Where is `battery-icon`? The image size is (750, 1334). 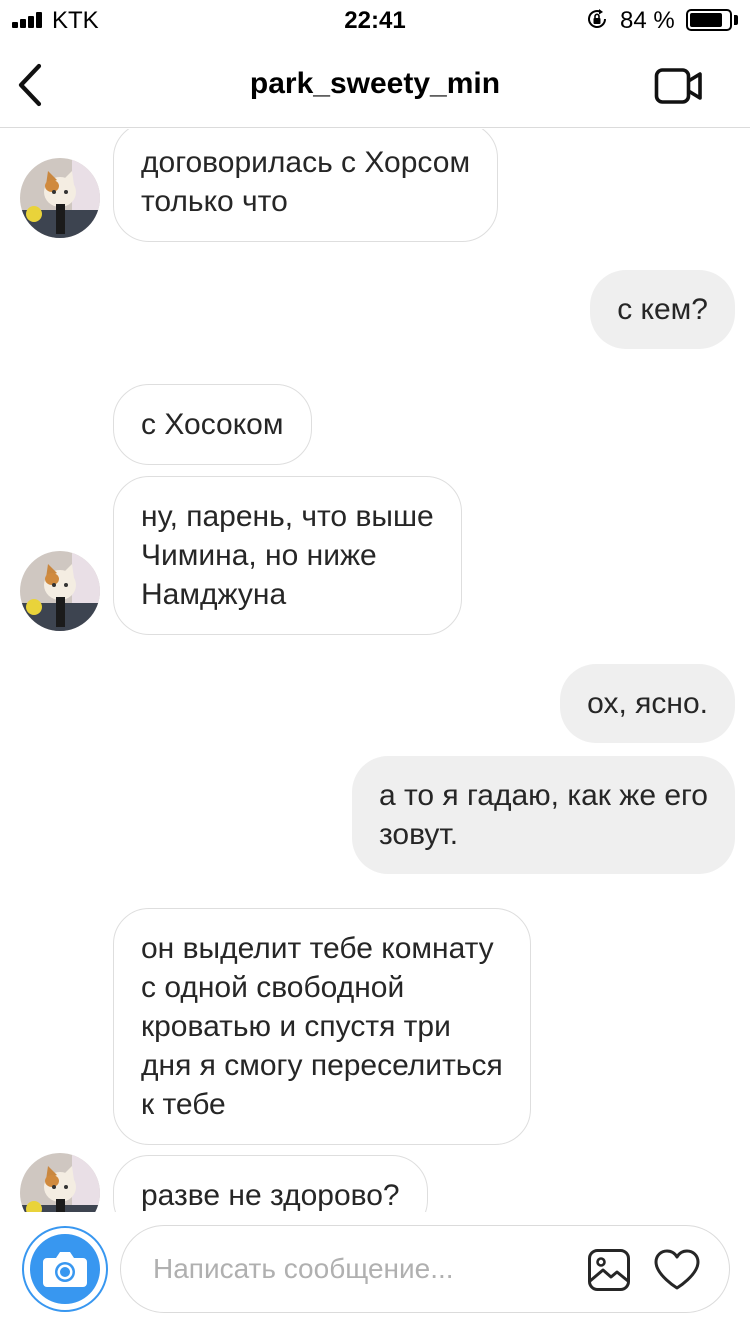 battery-icon is located at coordinates (709, 20).